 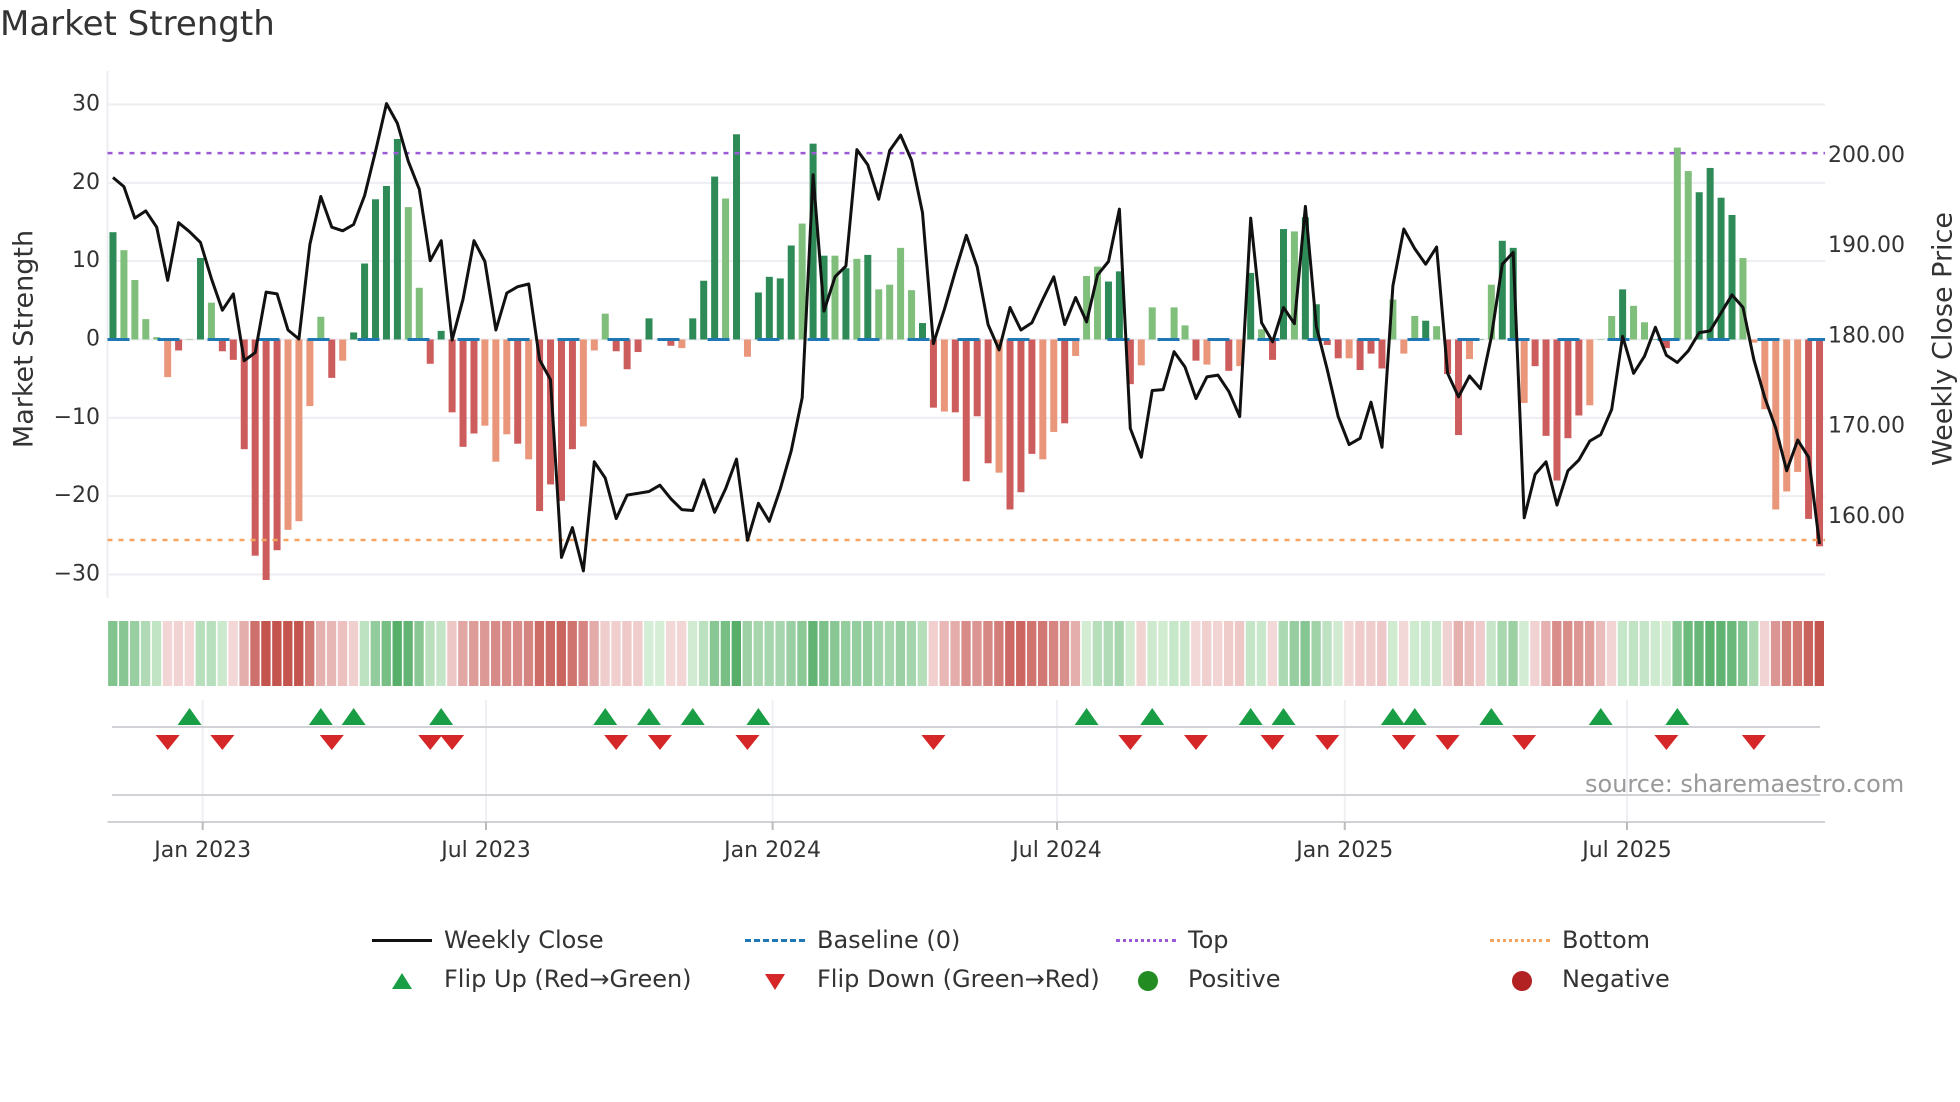 What do you see at coordinates (958, 979) in the screenshot?
I see `legend-label: Flip Down (Green→Red)` at bounding box center [958, 979].